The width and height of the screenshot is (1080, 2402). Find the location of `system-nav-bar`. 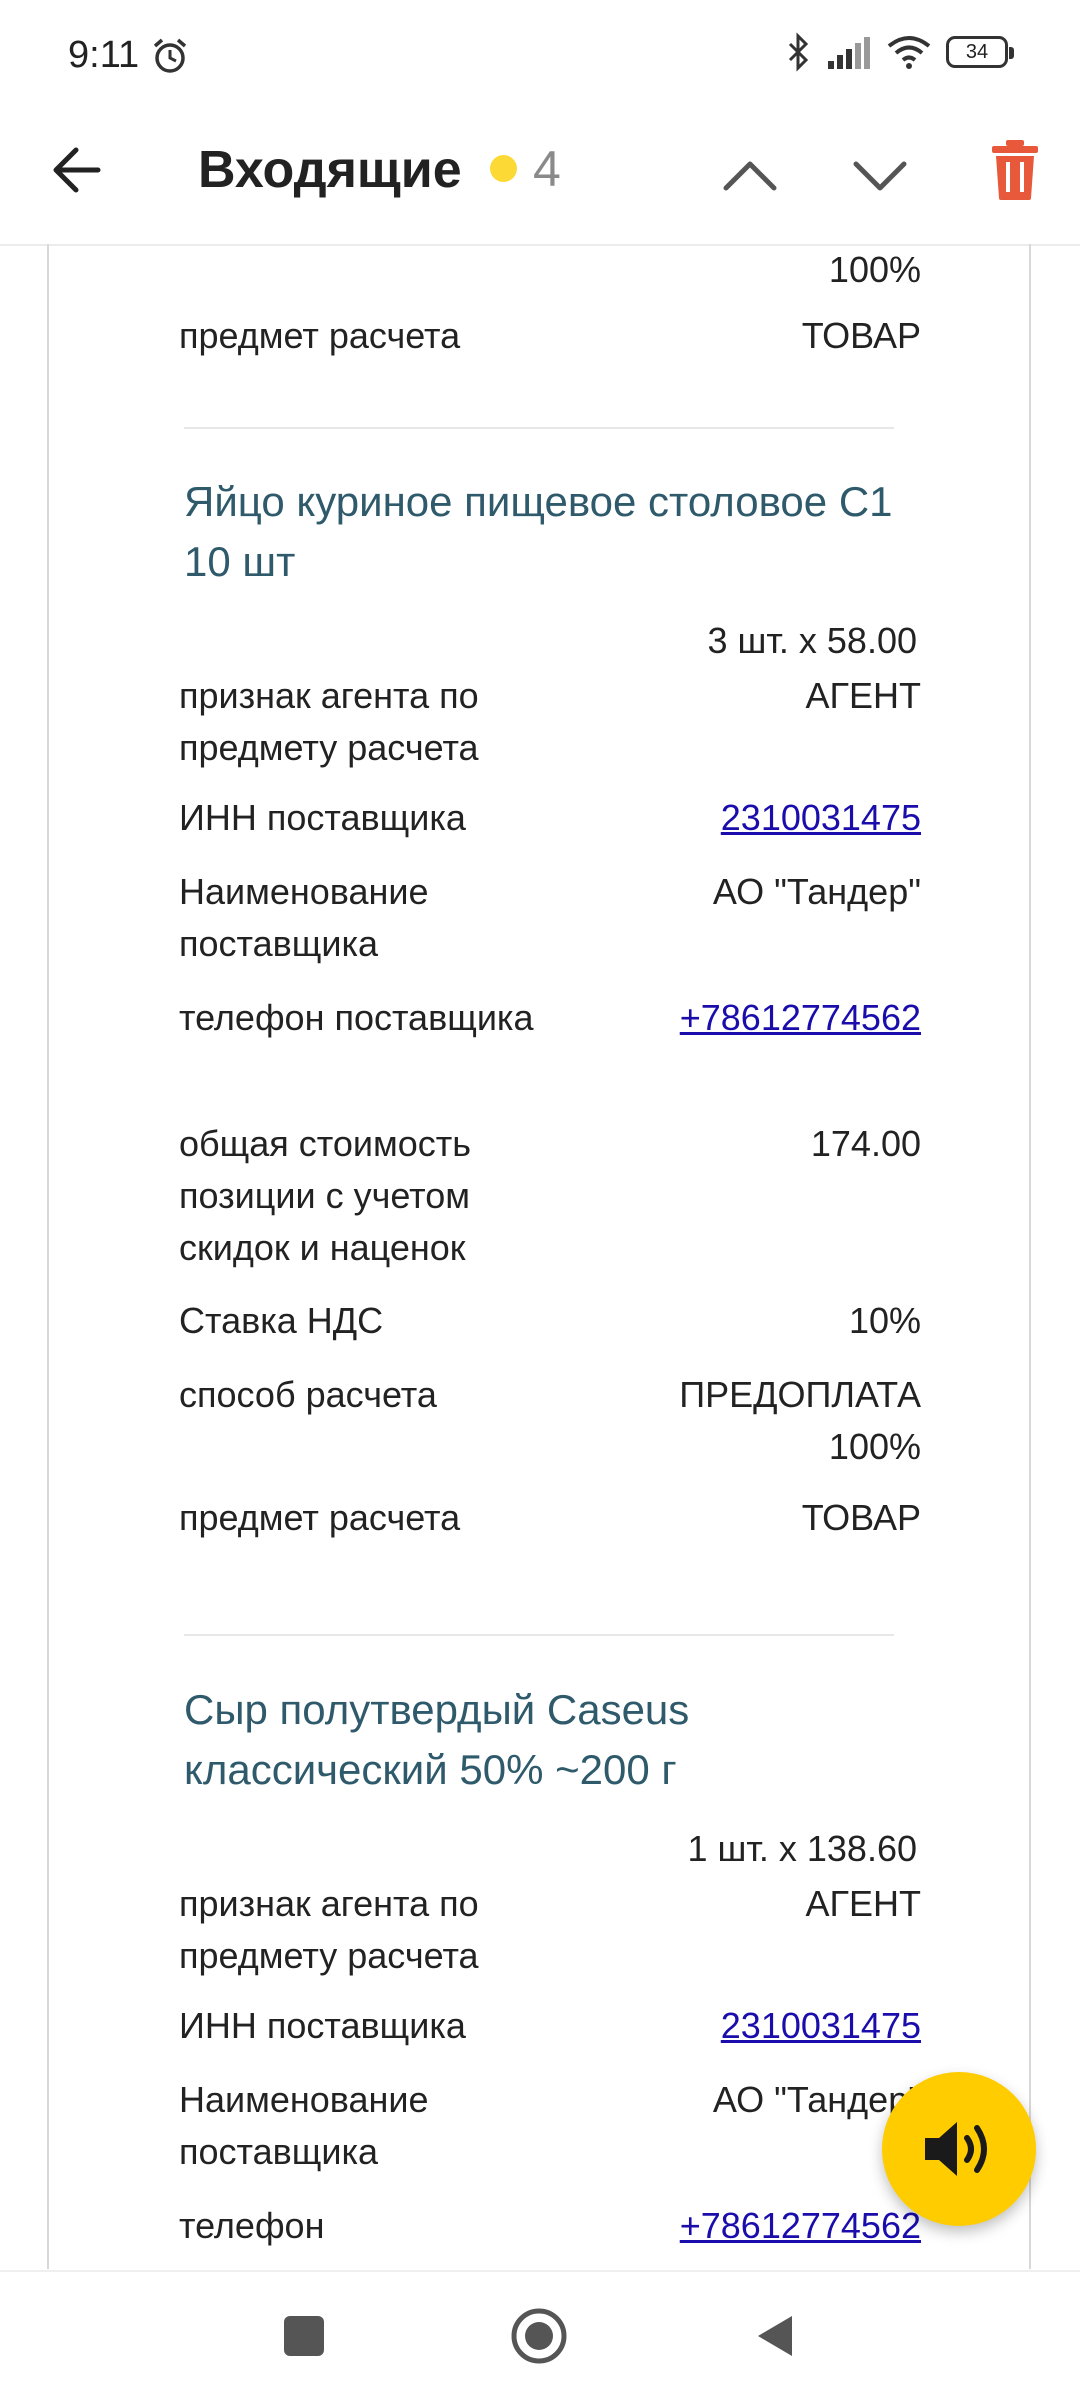

system-nav-bar is located at coordinates (540, 2336).